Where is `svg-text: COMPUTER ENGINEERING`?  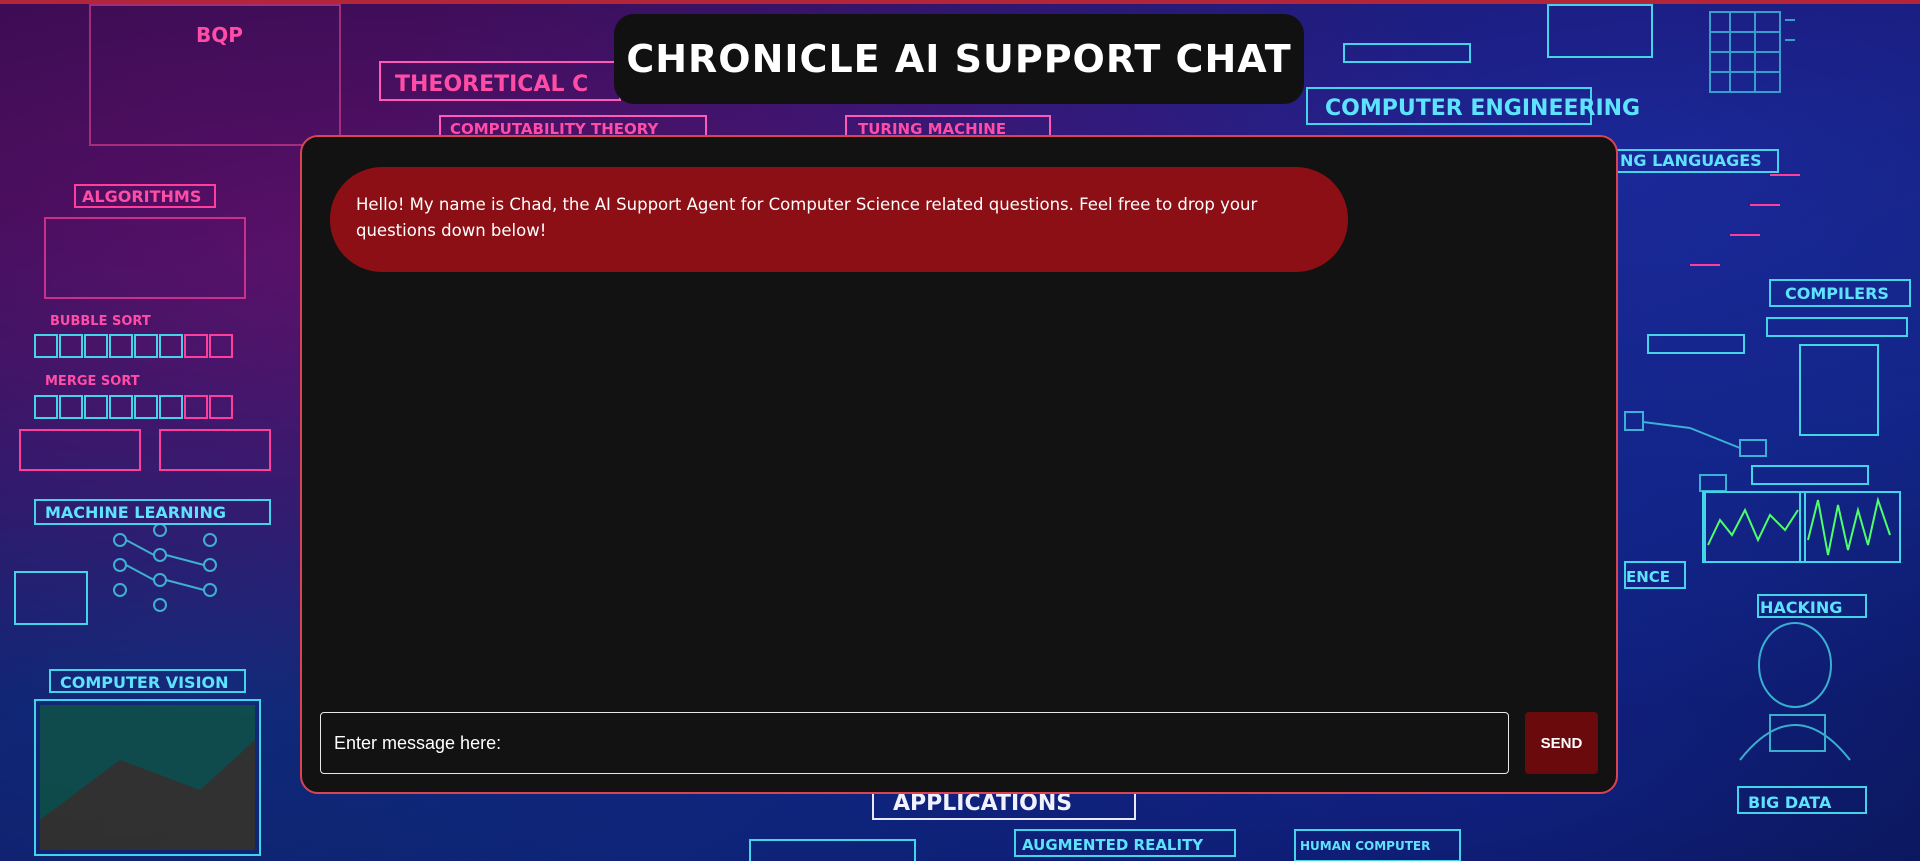
svg-text: COMPUTER ENGINEERING is located at coordinates (1482, 108).